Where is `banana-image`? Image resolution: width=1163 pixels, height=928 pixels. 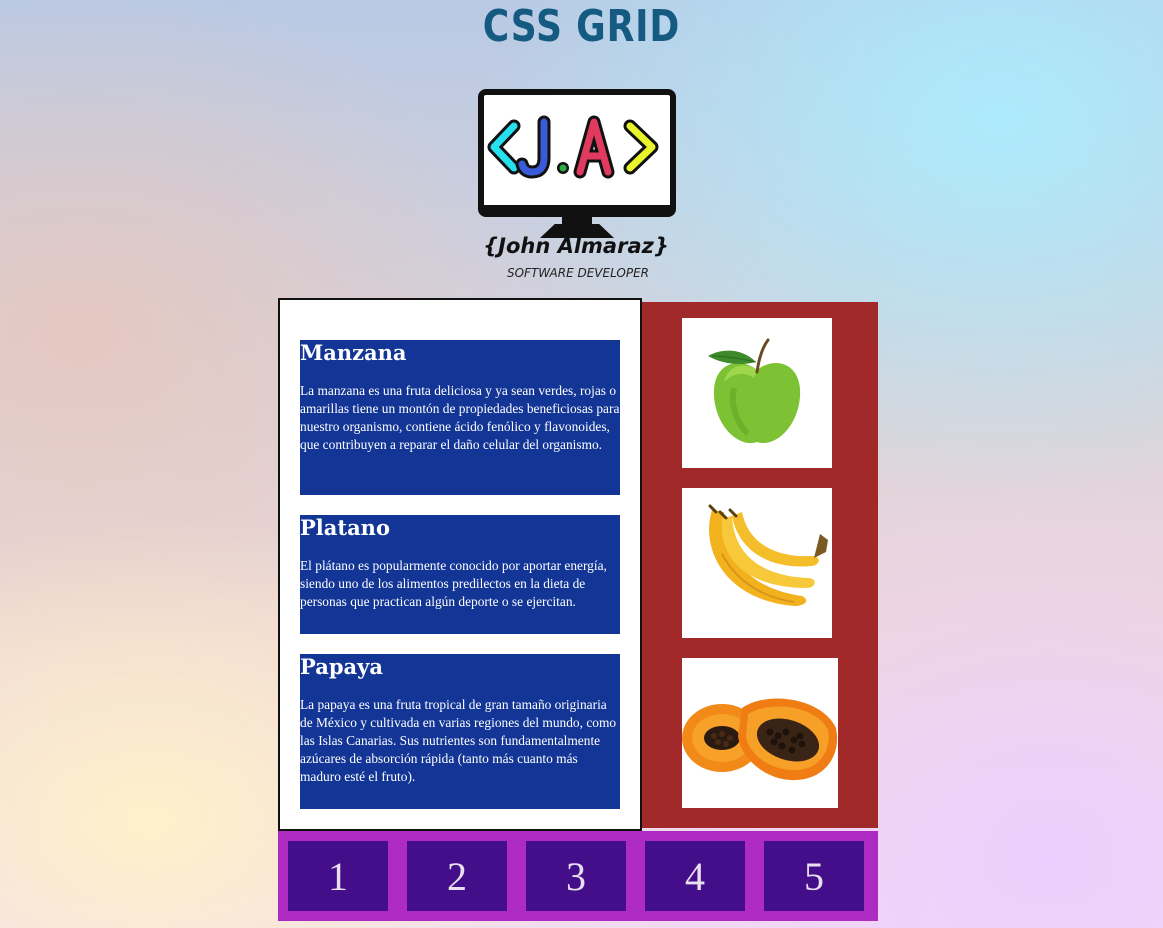 banana-image is located at coordinates (757, 563).